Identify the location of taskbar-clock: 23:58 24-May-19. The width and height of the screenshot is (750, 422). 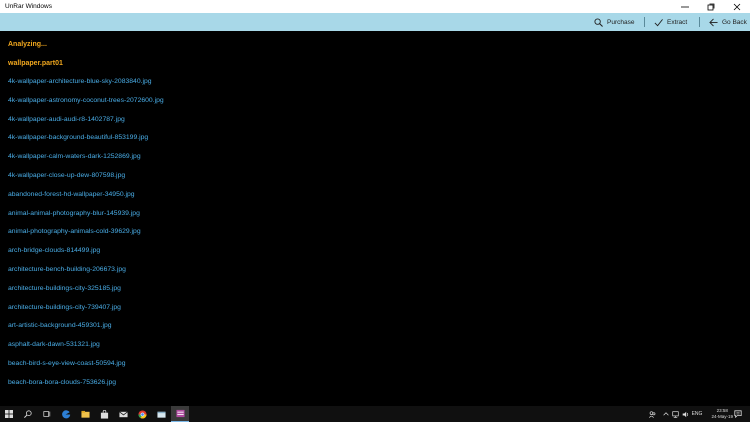
(722, 414).